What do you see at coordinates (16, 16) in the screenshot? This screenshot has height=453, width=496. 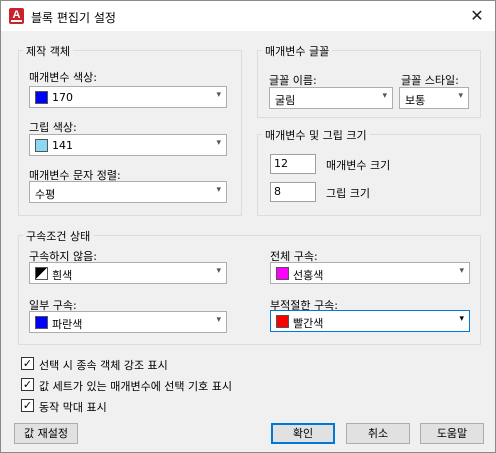 I see `autocad-app-icon: A` at bounding box center [16, 16].